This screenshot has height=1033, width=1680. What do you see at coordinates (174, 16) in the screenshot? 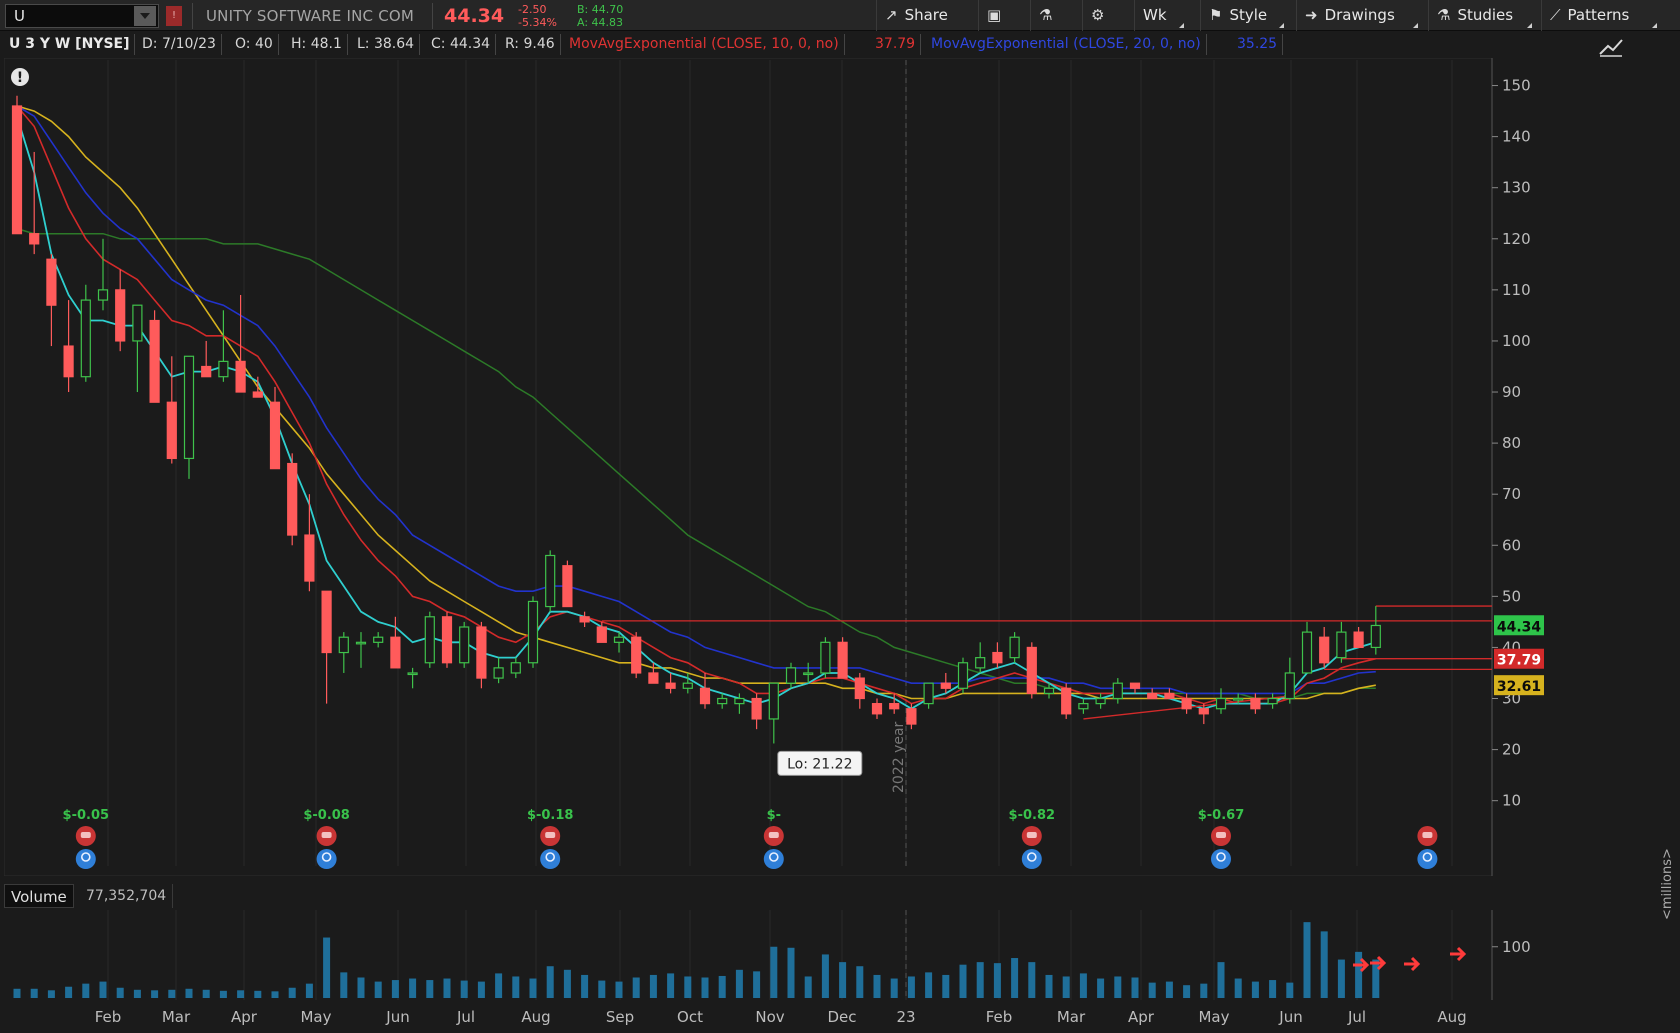
I see `alert-flag-icon: !` at bounding box center [174, 16].